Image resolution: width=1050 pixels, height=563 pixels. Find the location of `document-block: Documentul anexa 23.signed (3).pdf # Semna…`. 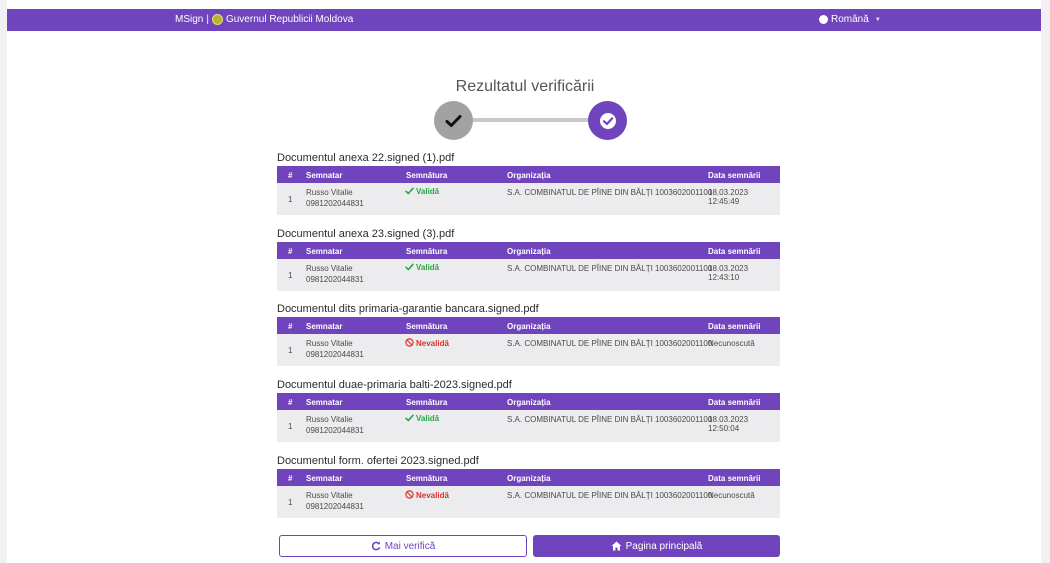

document-block: Documentul anexa 23.signed (3).pdf # Semna… is located at coordinates (528, 259).